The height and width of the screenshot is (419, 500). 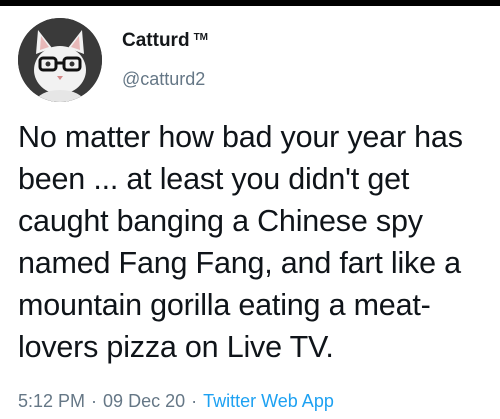 What do you see at coordinates (201, 37) in the screenshot?
I see `trademark-mark: TM` at bounding box center [201, 37].